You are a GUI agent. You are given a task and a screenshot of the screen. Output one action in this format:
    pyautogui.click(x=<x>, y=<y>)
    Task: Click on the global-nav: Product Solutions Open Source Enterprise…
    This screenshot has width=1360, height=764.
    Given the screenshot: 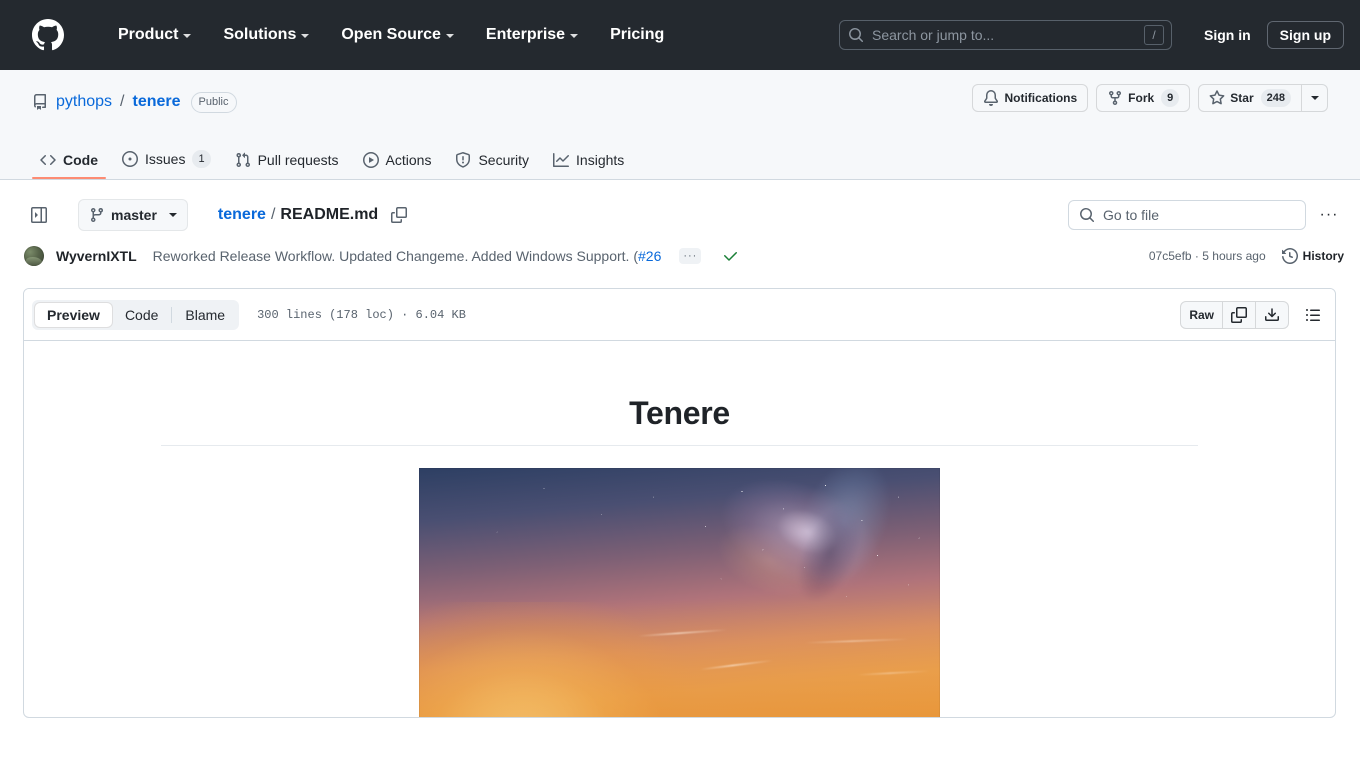 What is the action you would take?
    pyautogui.click(x=391, y=35)
    